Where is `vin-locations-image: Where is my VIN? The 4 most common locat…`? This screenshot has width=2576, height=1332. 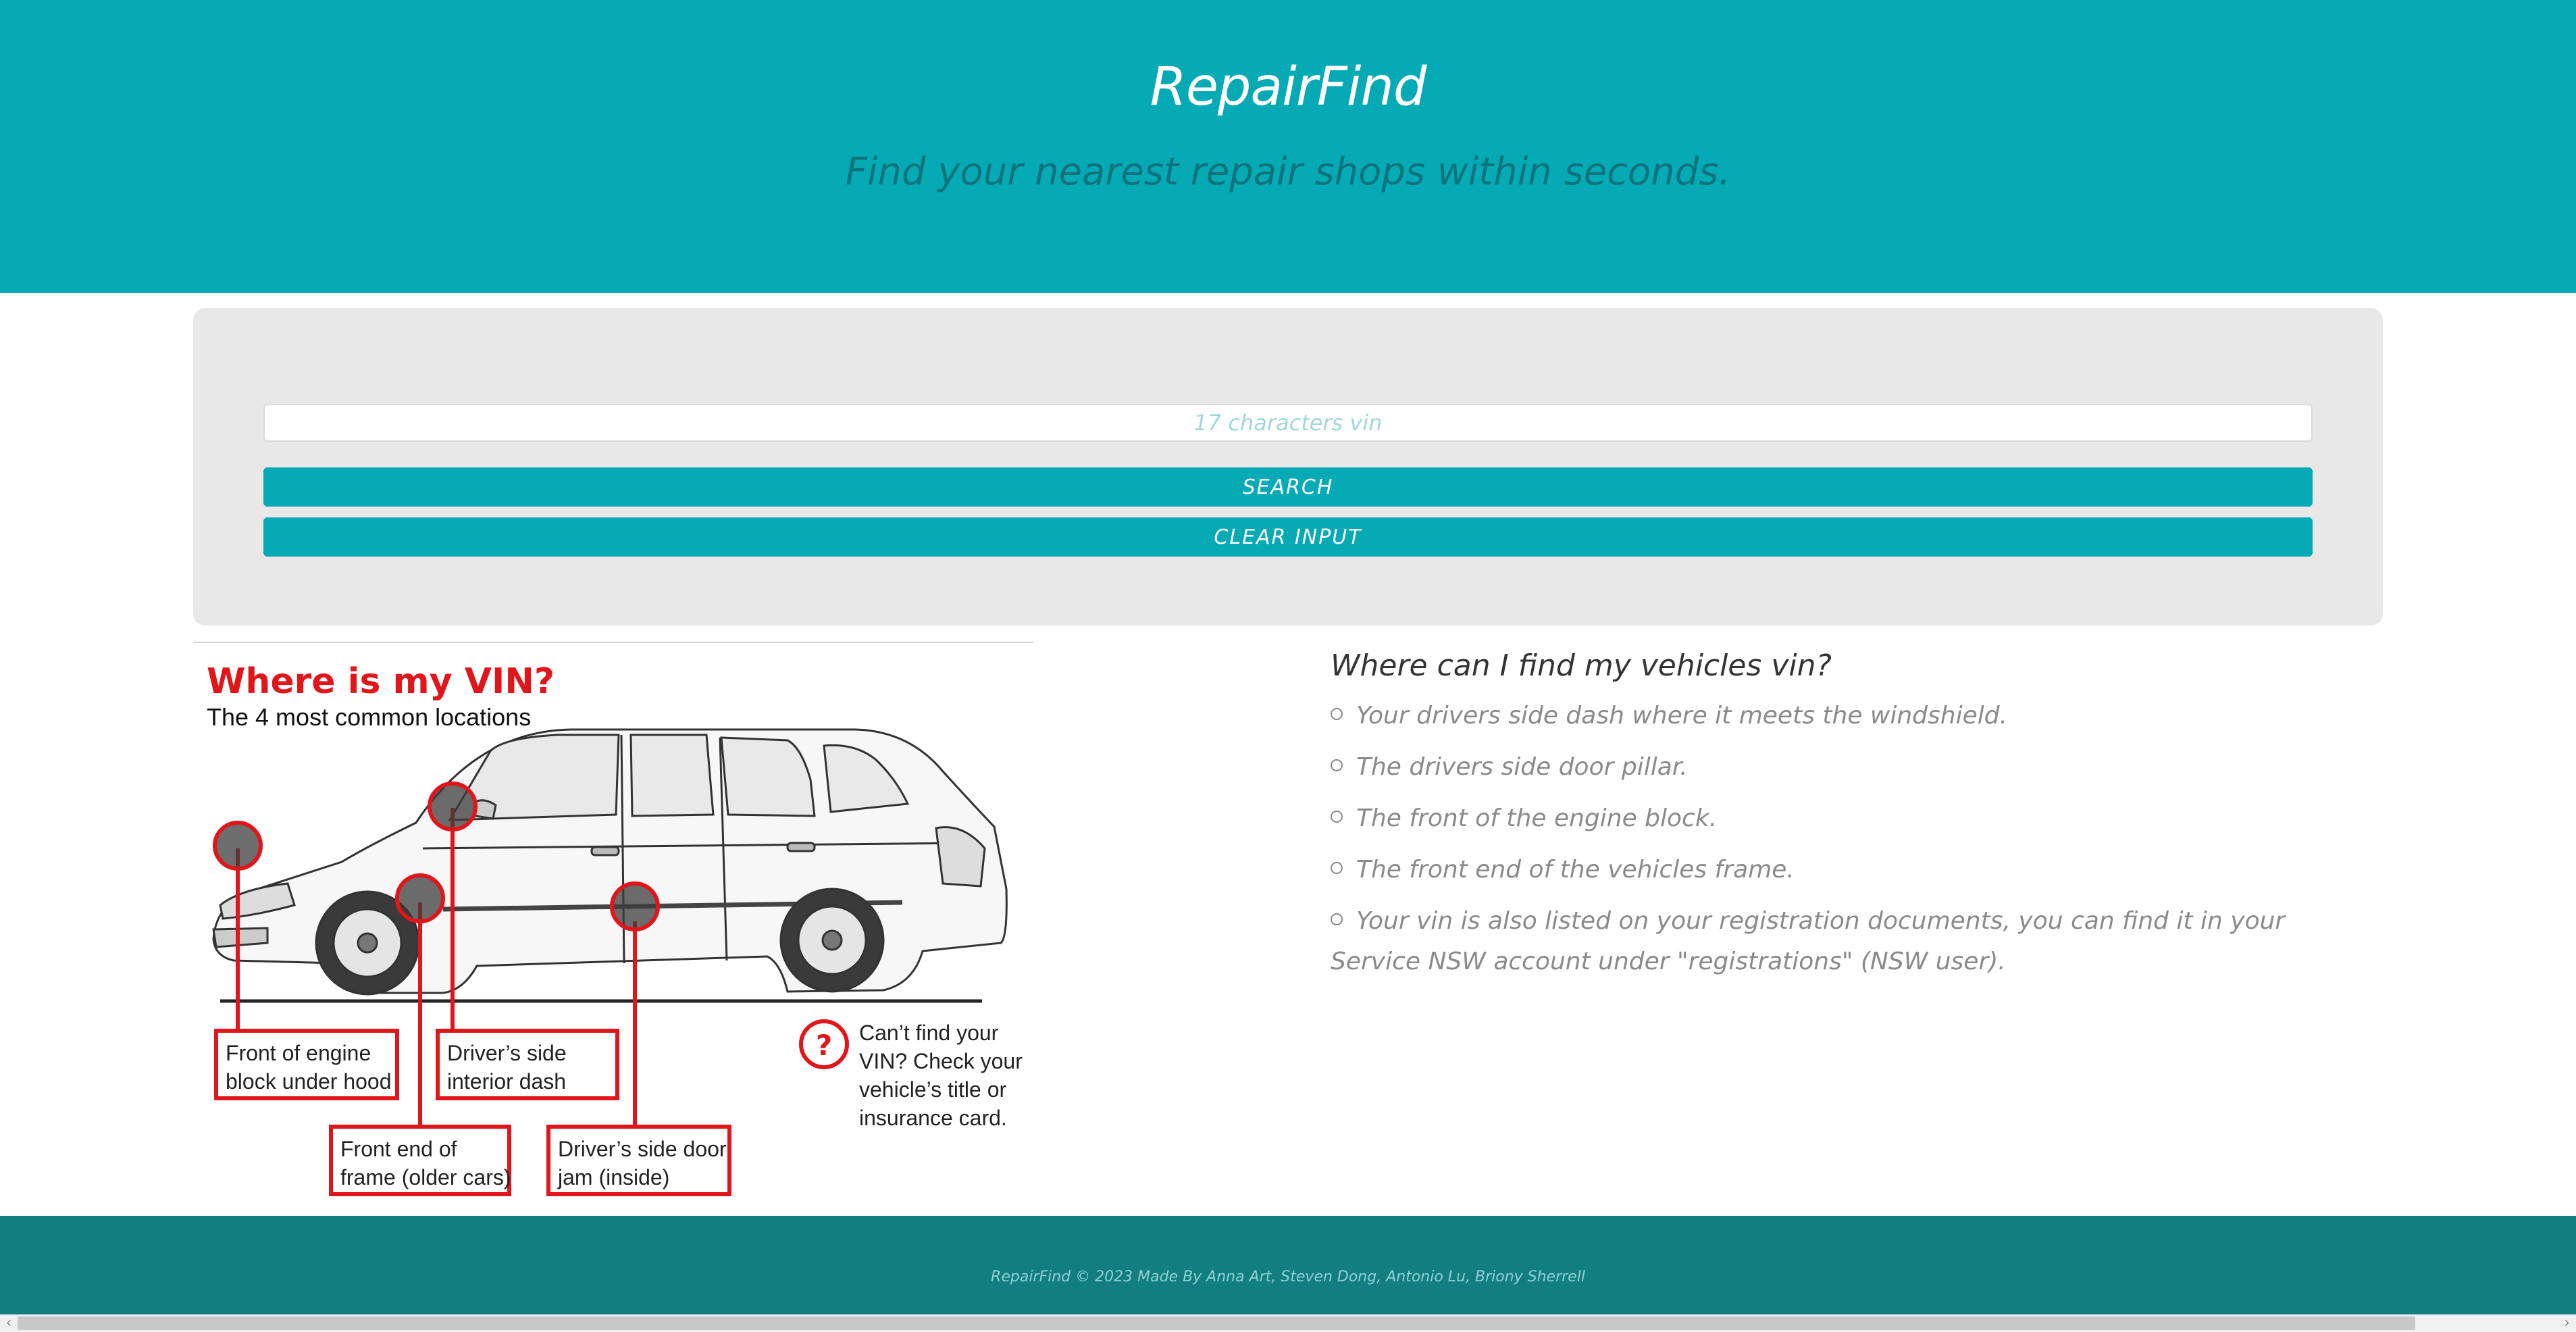
vin-locations-image: Where is my VIN? The 4 most common locat… is located at coordinates (613, 927).